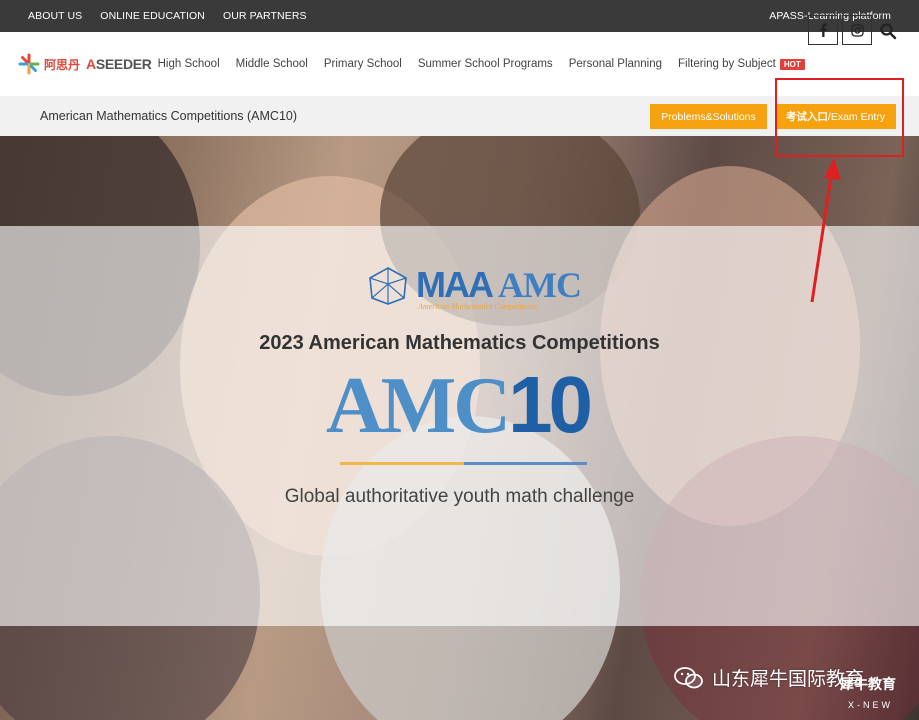 The height and width of the screenshot is (720, 919). Describe the element at coordinates (540, 285) in the screenshot. I see `amc-text: AMC` at that location.